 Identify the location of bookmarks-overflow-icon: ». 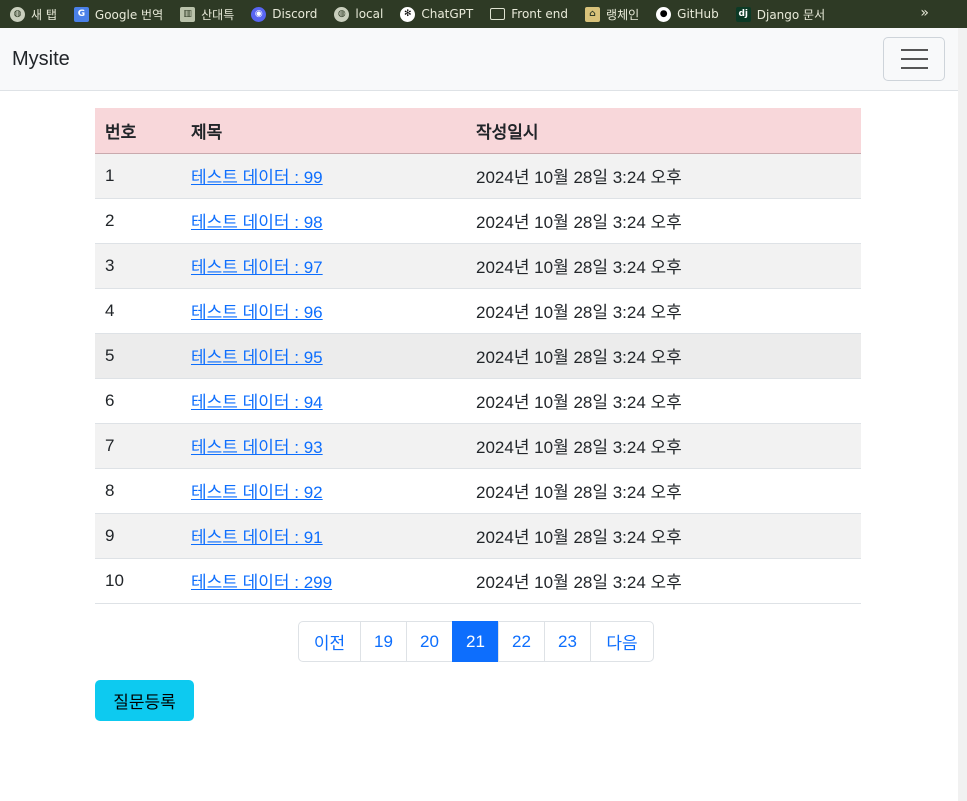
(924, 13).